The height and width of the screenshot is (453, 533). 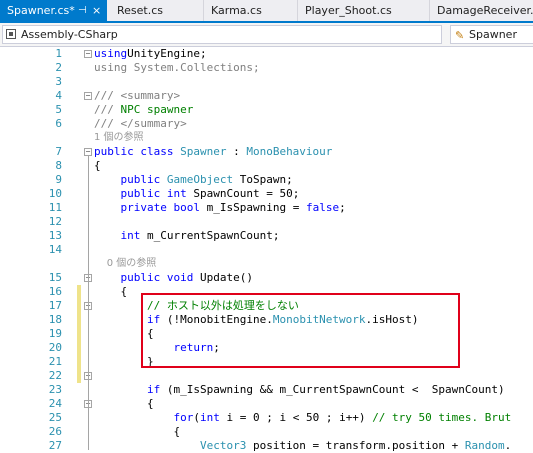 What do you see at coordinates (55, 375) in the screenshot?
I see `line-number: 22` at bounding box center [55, 375].